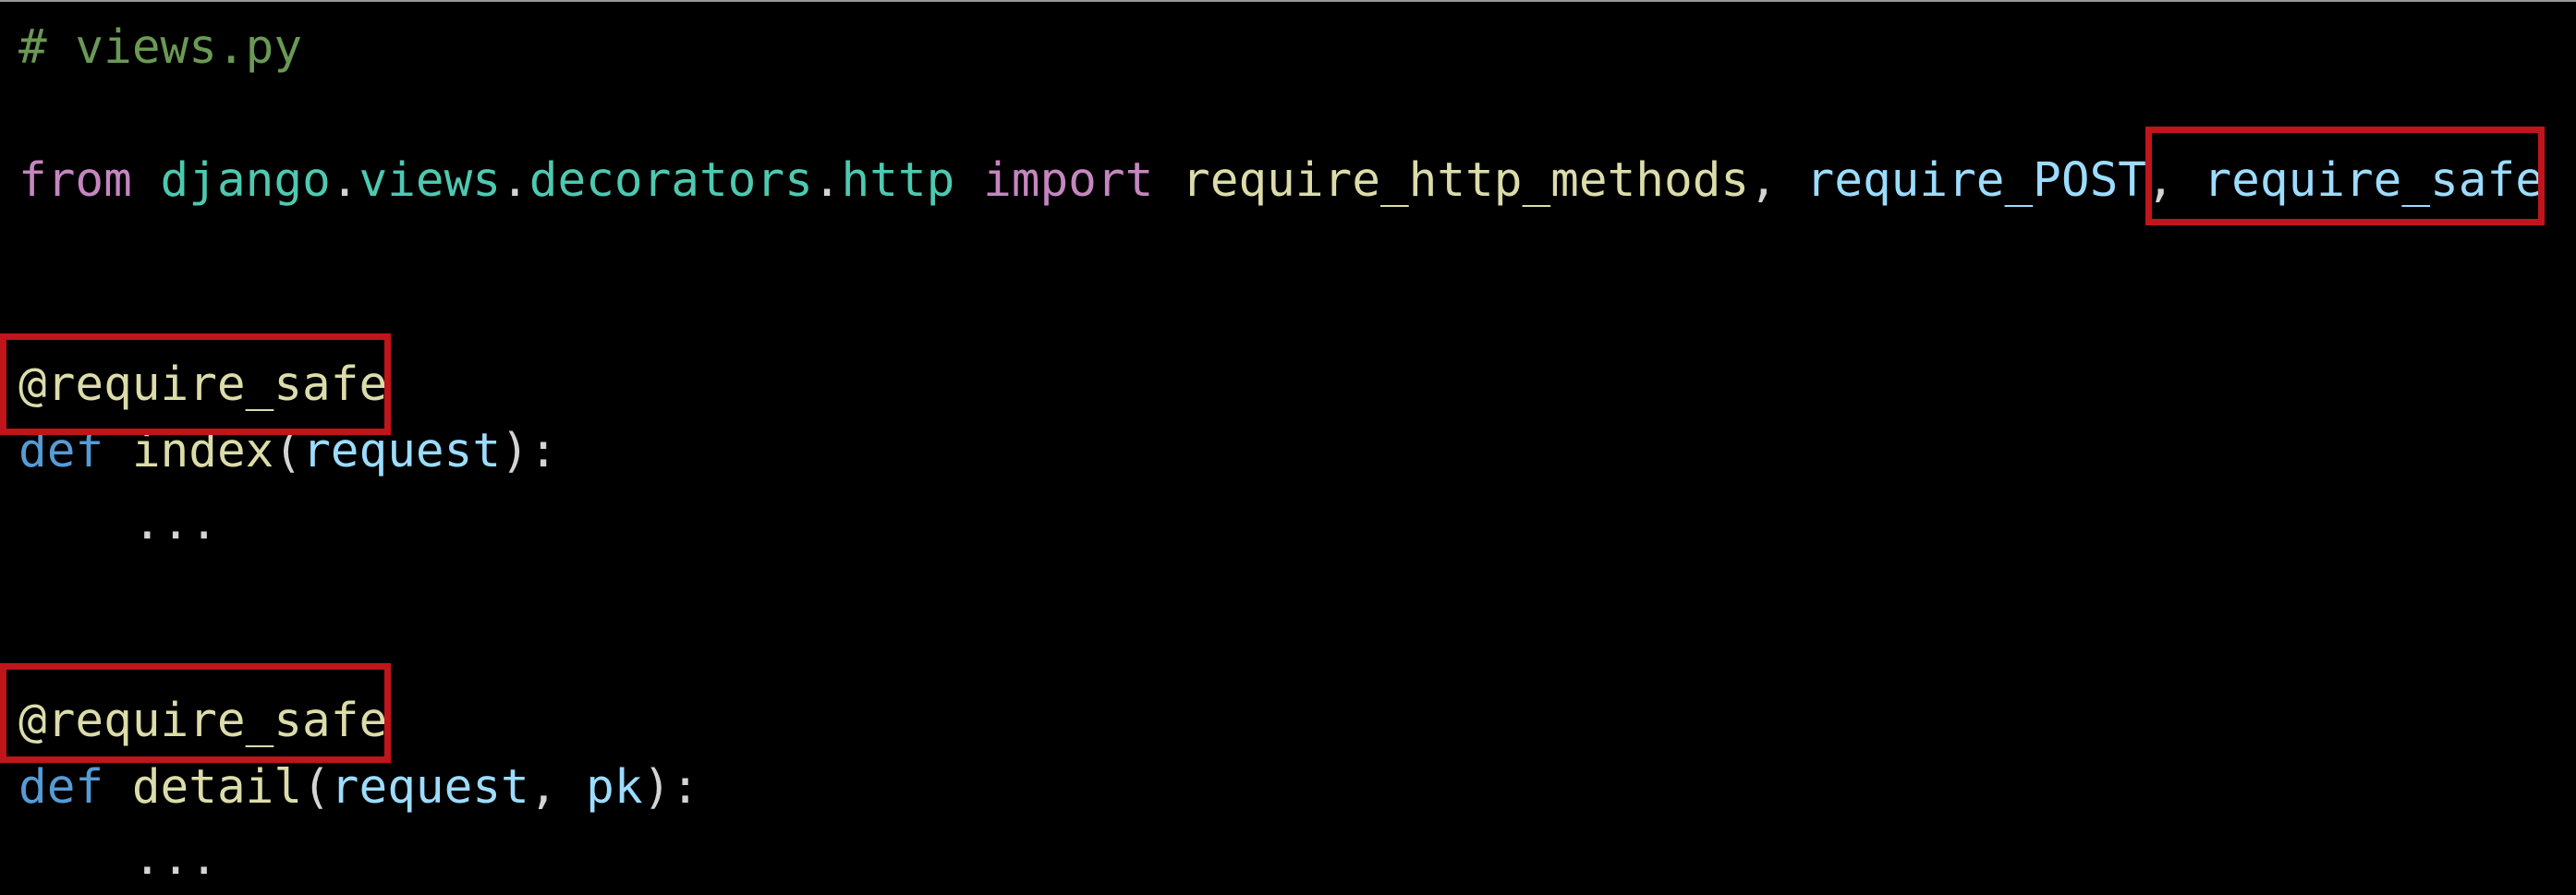 The image size is (2576, 895). What do you see at coordinates (2373, 181) in the screenshot?
I see `imported-name-require-safe: require_safe` at bounding box center [2373, 181].